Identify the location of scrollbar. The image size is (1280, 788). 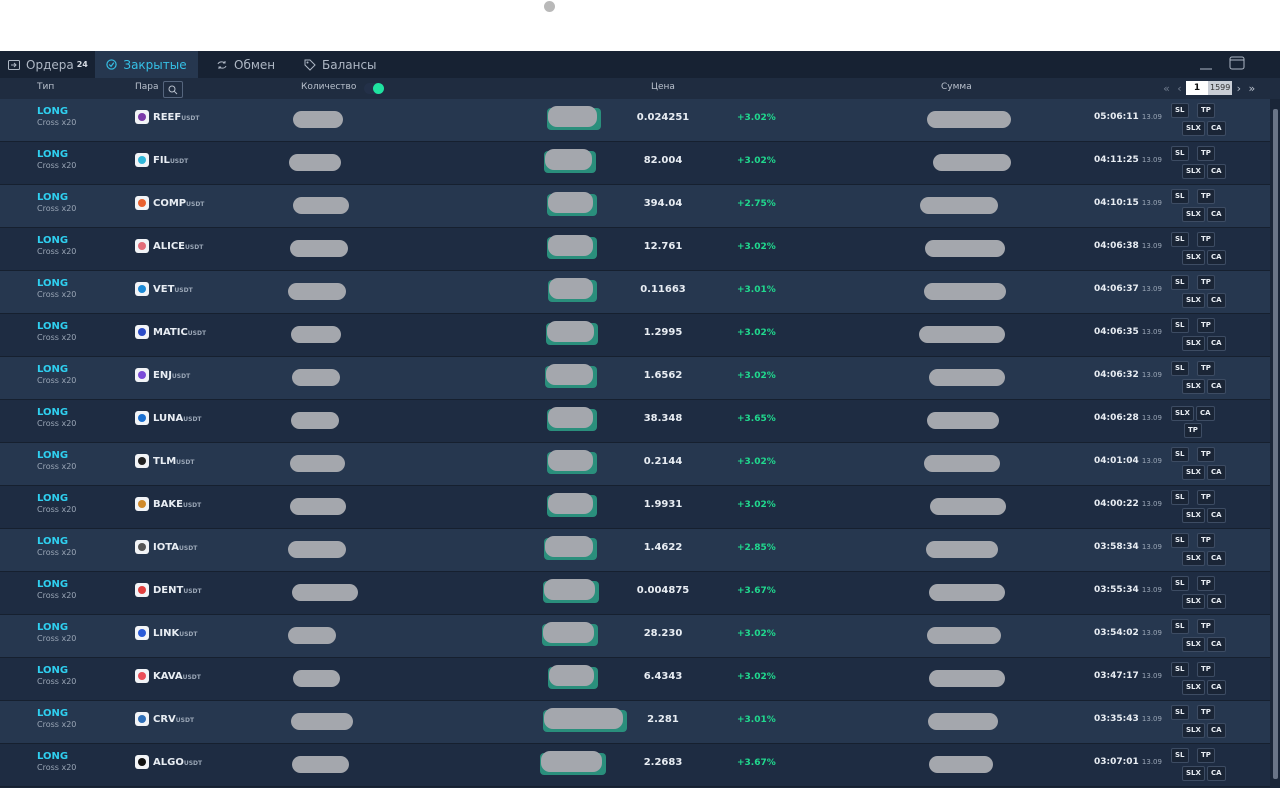
(1275, 443).